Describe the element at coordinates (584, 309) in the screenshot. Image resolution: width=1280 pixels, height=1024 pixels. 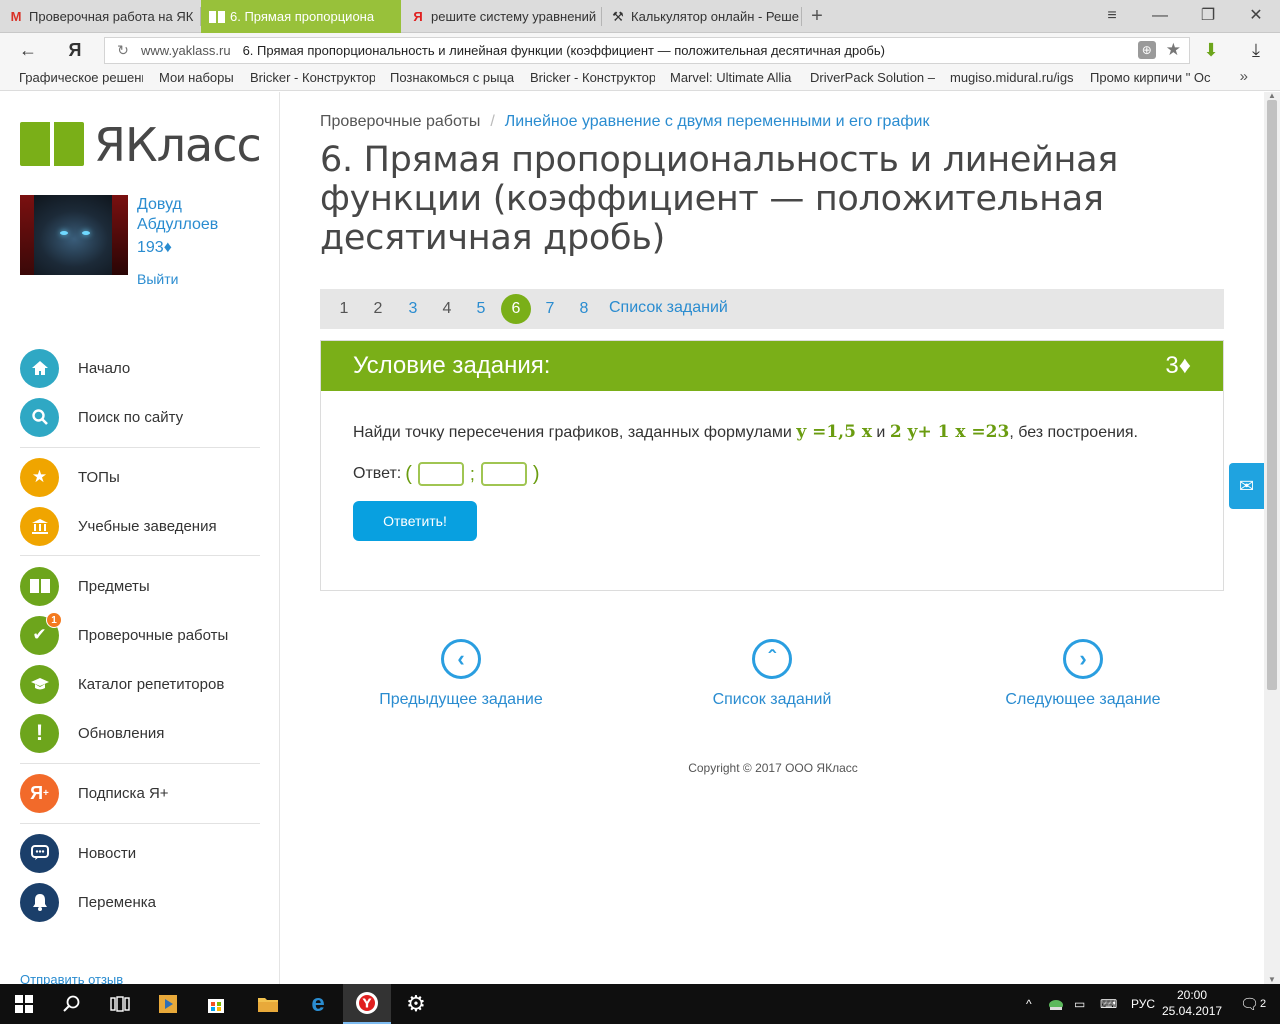
I see `page-link-8: 8` at that location.